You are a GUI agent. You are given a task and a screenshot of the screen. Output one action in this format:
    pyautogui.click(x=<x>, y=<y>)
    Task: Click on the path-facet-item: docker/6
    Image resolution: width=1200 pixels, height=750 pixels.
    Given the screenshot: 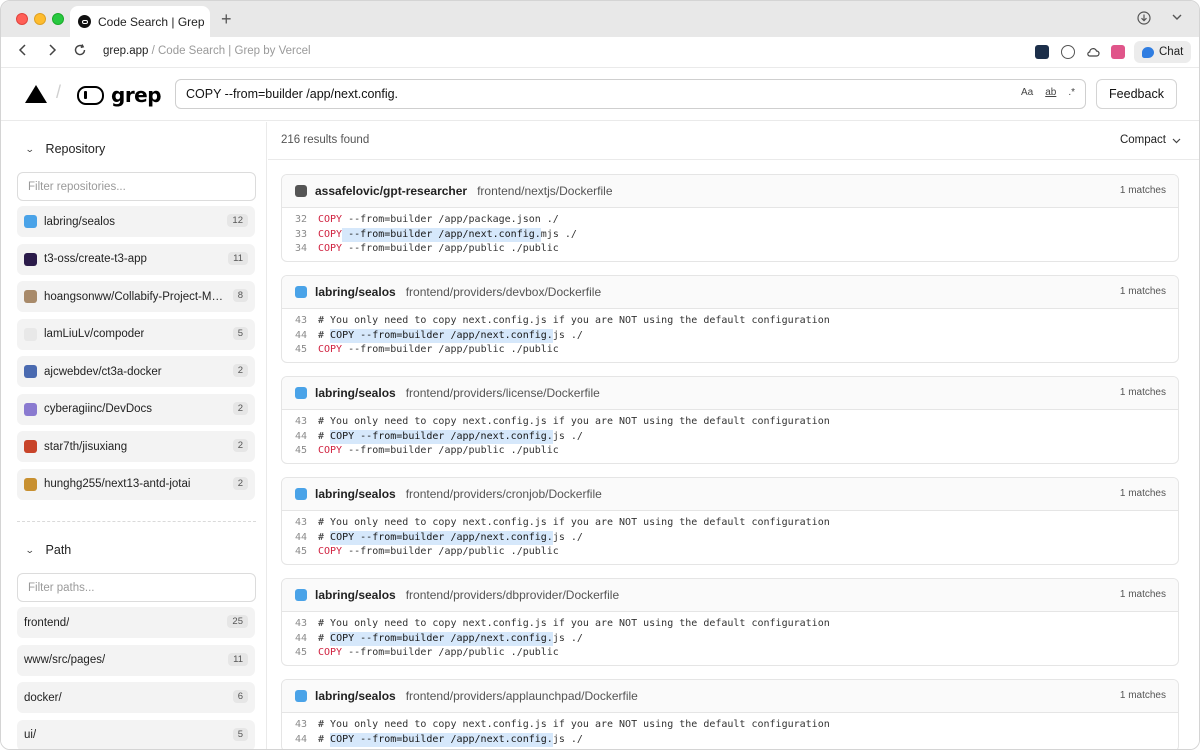 What is the action you would take?
    pyautogui.click(x=136, y=697)
    